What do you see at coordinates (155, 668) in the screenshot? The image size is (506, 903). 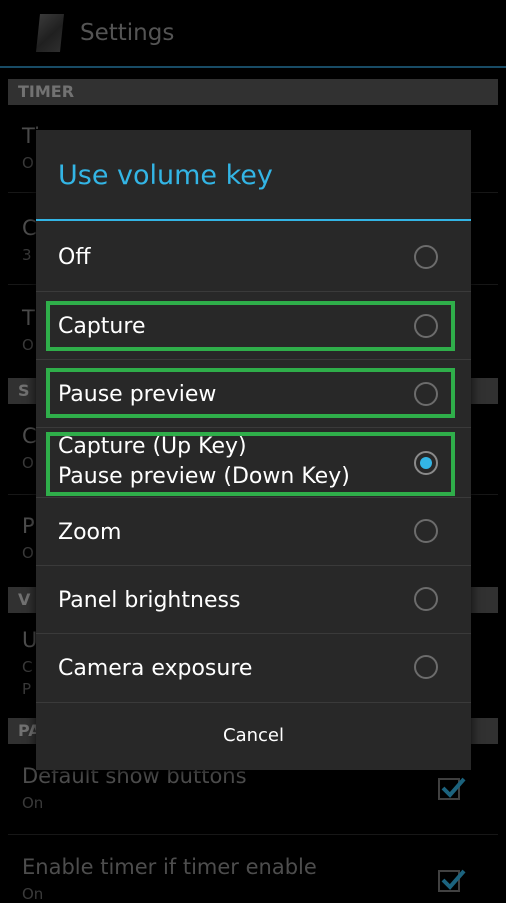 I see `option-label: Camera exposure` at bounding box center [155, 668].